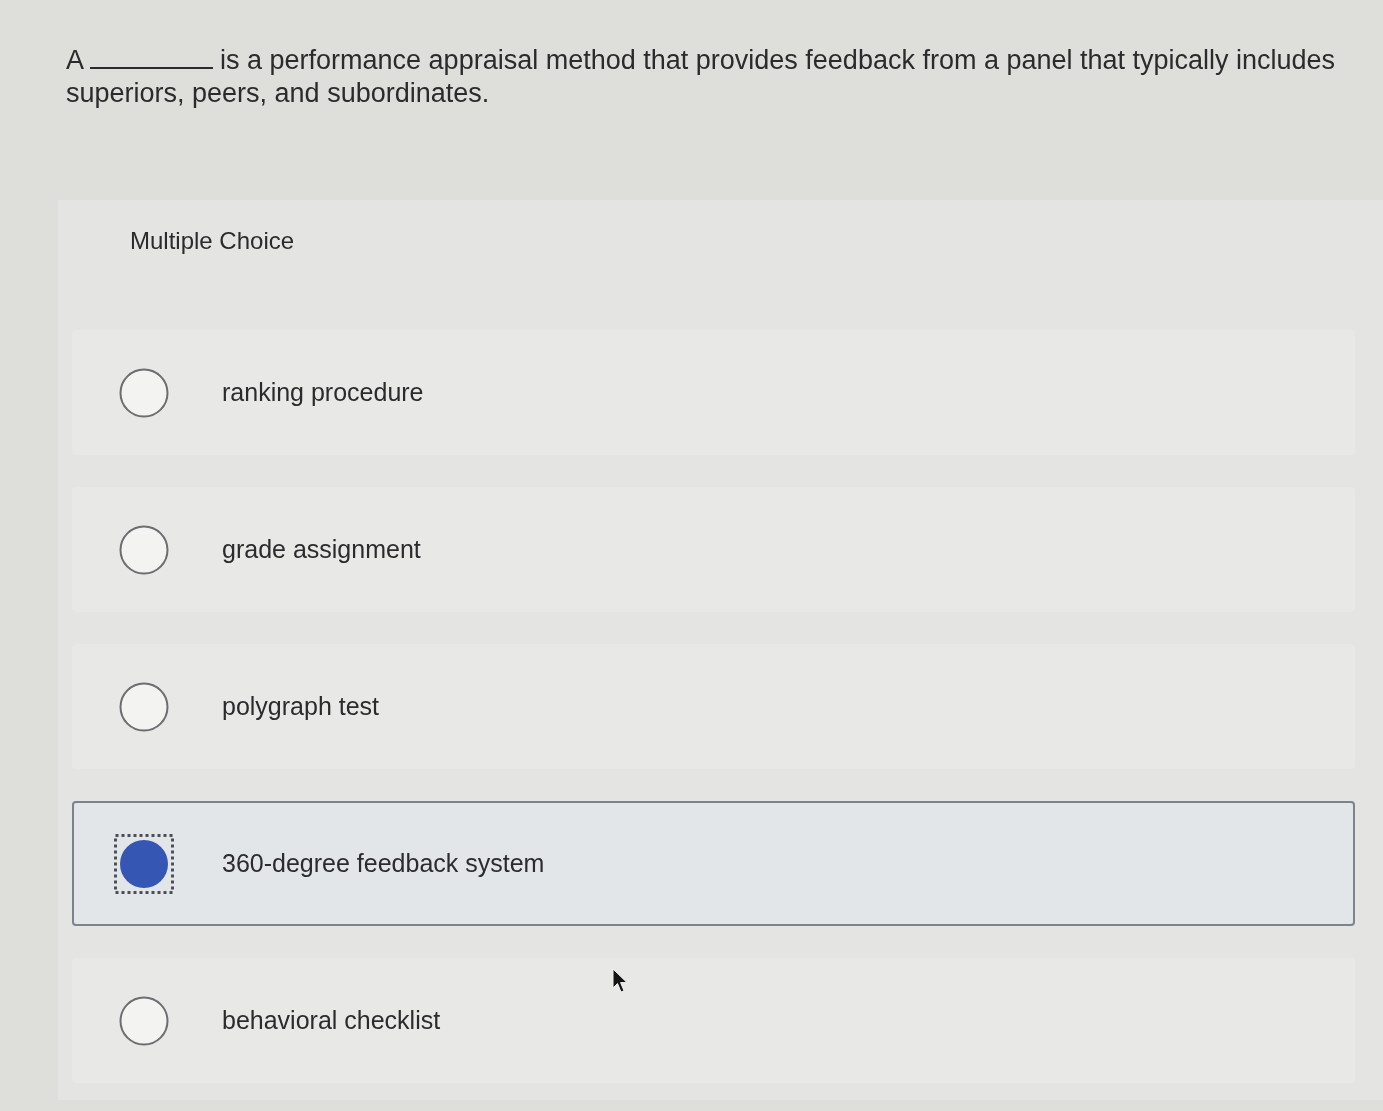 This screenshot has width=1383, height=1111. I want to click on radio-selected-icon, so click(144, 863).